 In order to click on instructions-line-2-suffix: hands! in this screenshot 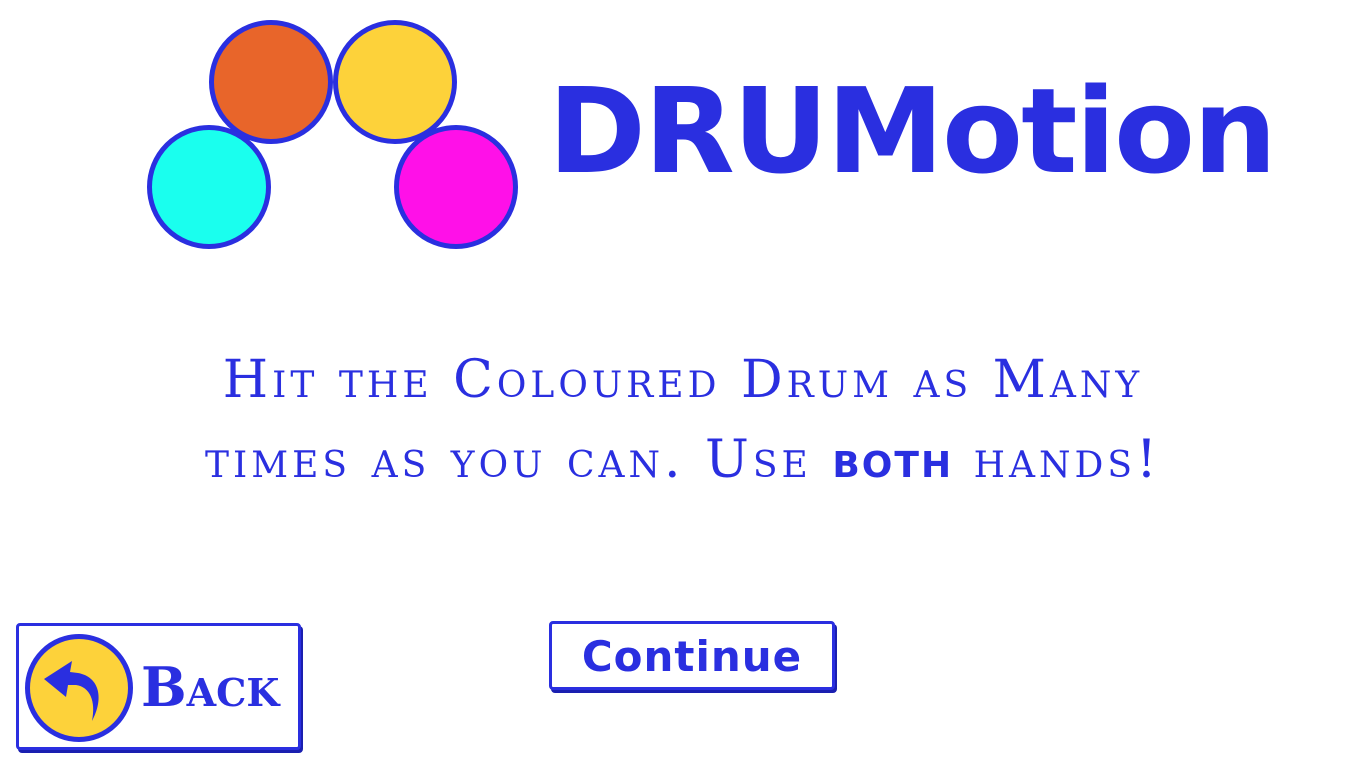, I will do `click(1057, 460)`.